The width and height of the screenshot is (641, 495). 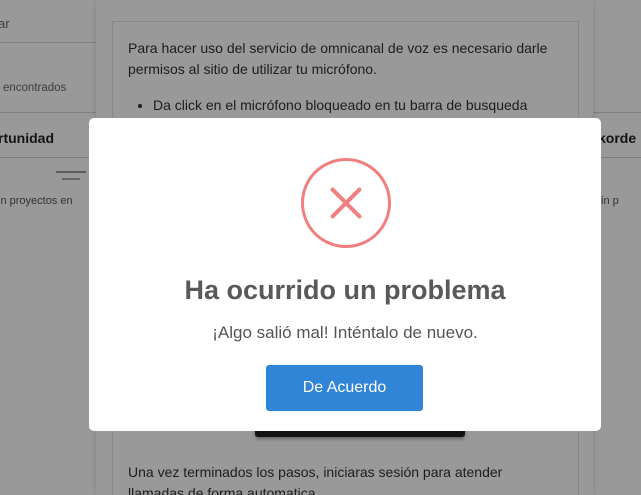 I want to click on error-x-icon, so click(x=346, y=203).